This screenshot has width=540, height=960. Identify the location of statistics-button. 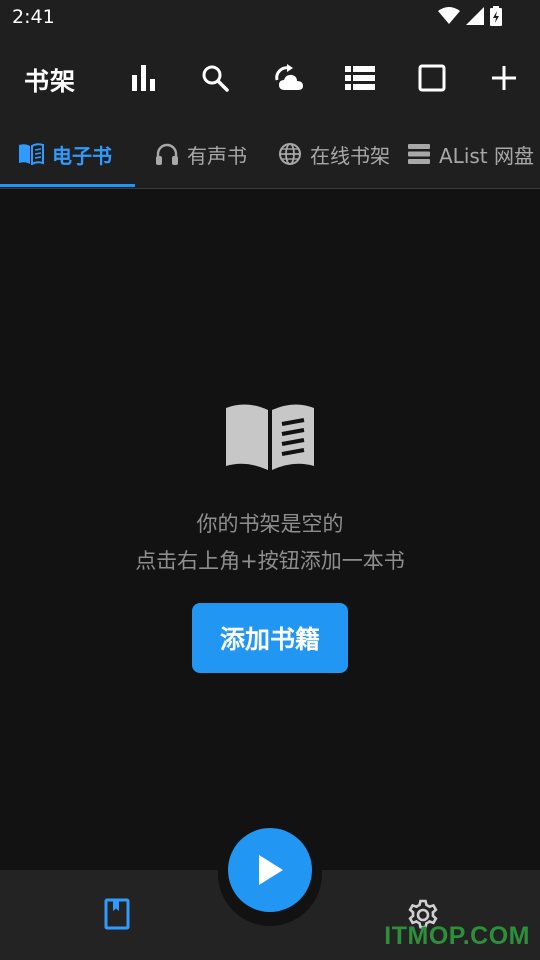
(144, 78).